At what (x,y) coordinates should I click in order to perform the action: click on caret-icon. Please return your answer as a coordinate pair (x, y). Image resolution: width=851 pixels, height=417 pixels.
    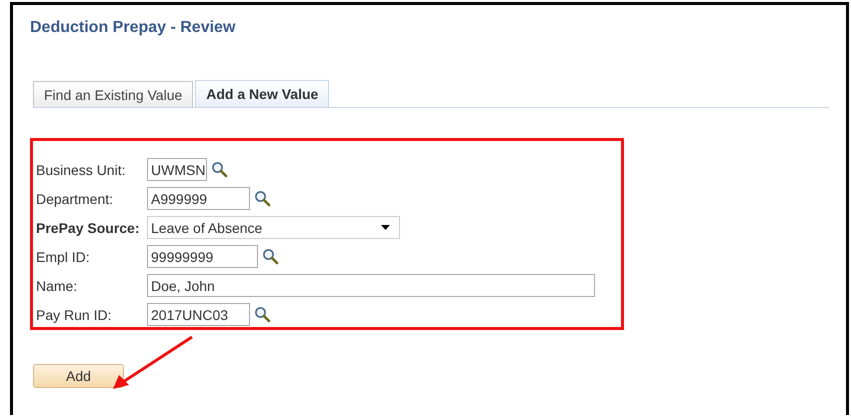
    Looking at the image, I should click on (385, 227).